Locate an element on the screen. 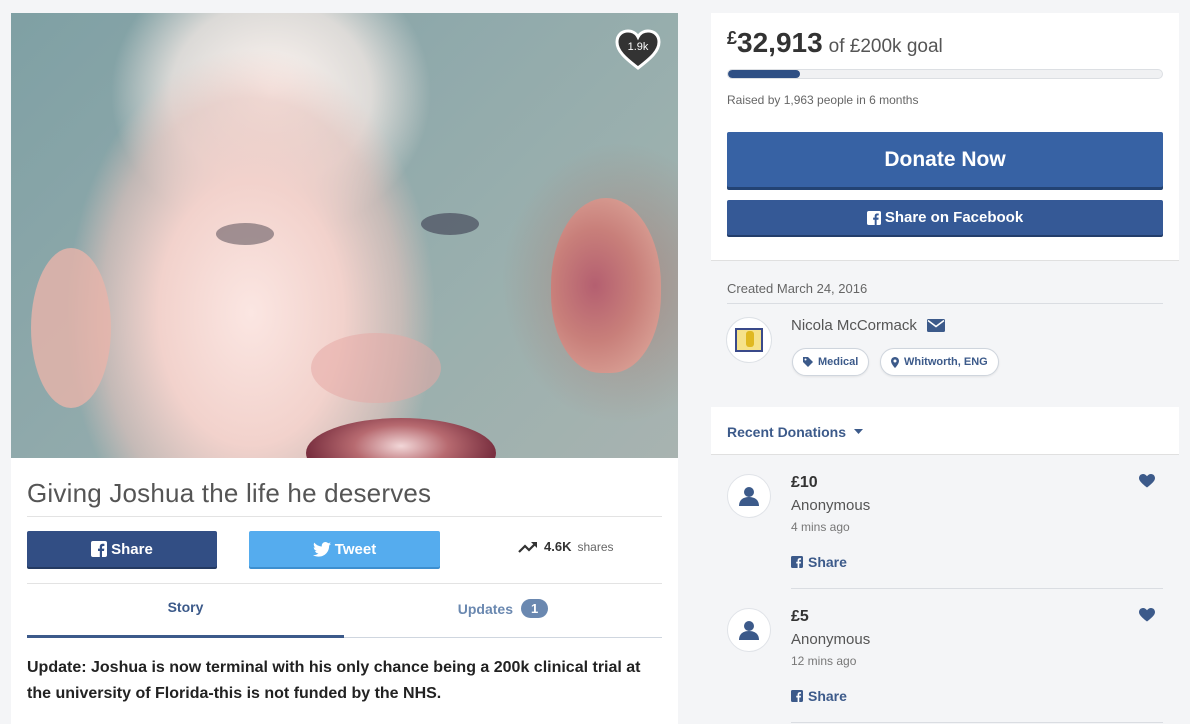 Image resolution: width=1190 pixels, height=724 pixels. donate-now-button: Donate Now is located at coordinates (945, 159).